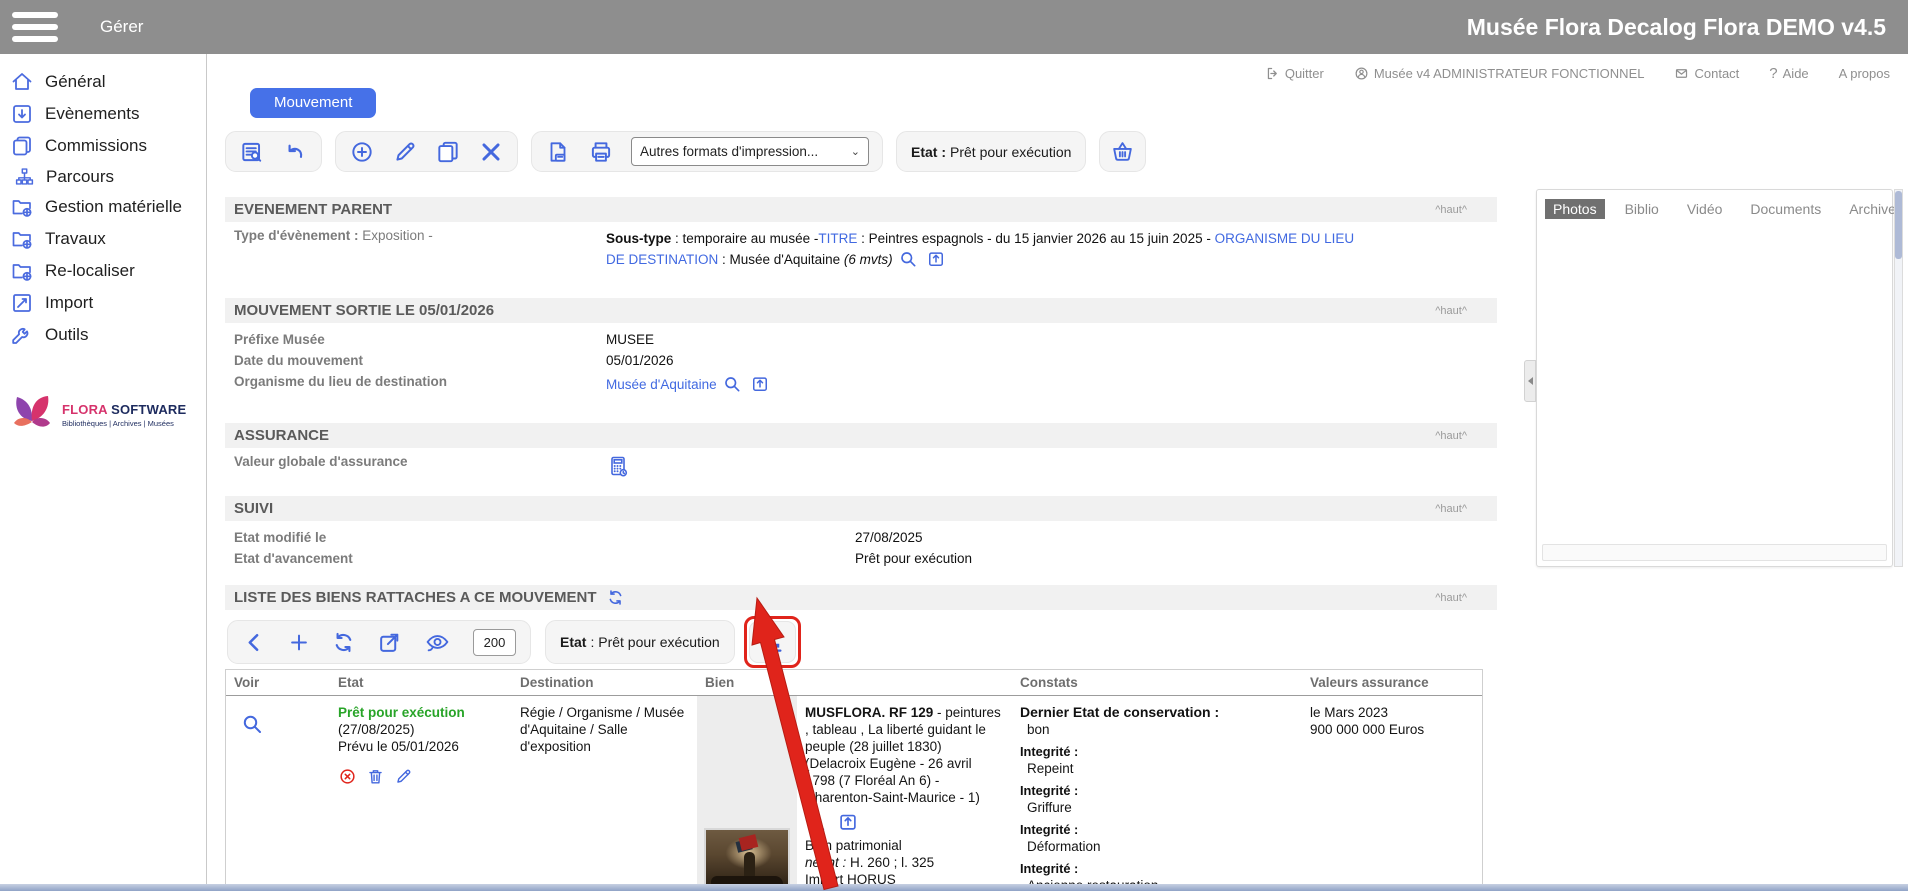 The height and width of the screenshot is (891, 1908). I want to click on calculator-icon, so click(618, 466).